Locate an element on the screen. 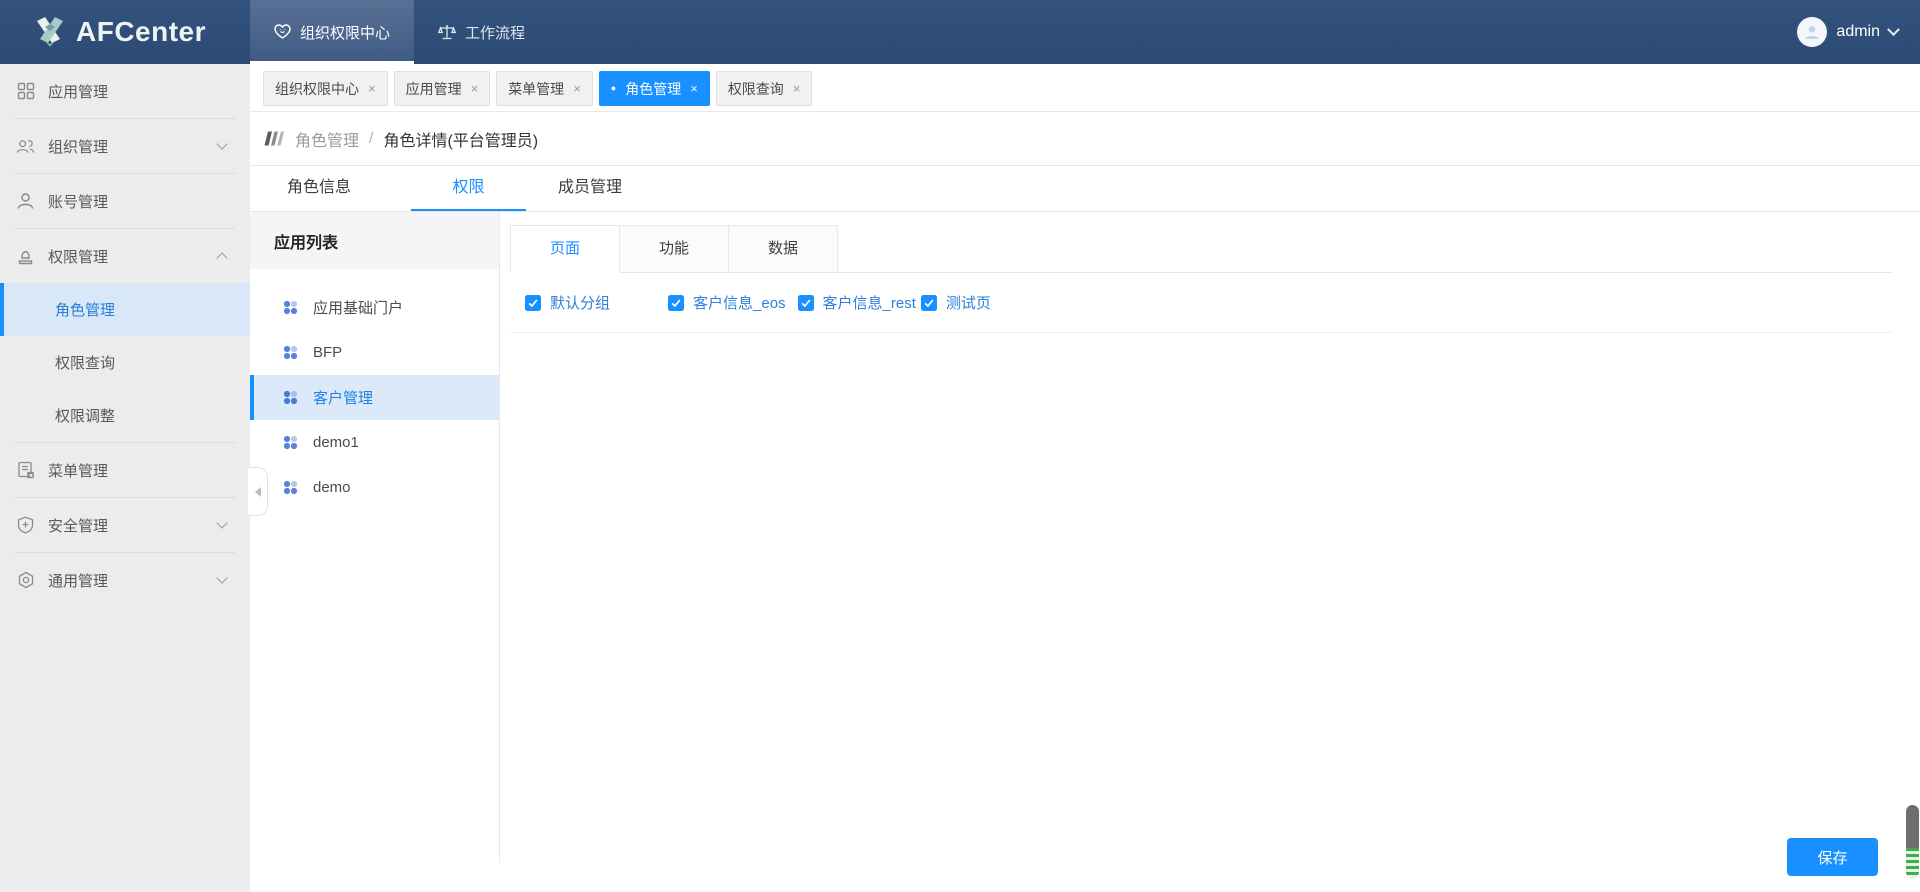  logo-text: AFCenter is located at coordinates (141, 31).